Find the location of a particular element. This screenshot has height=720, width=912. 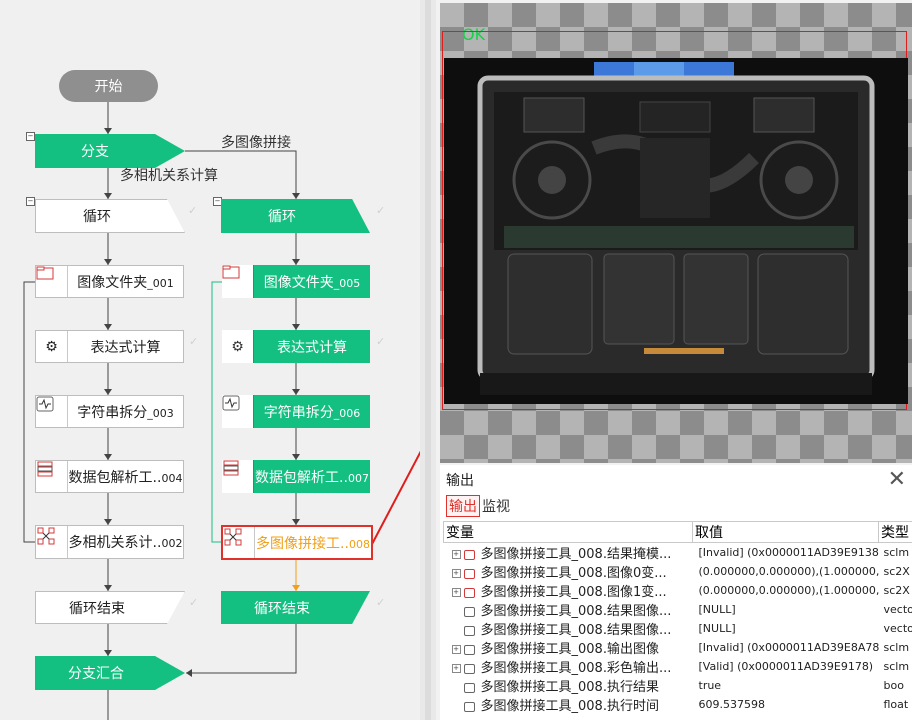

right-folder-node: 图像文件夹_005 is located at coordinates (296, 281).